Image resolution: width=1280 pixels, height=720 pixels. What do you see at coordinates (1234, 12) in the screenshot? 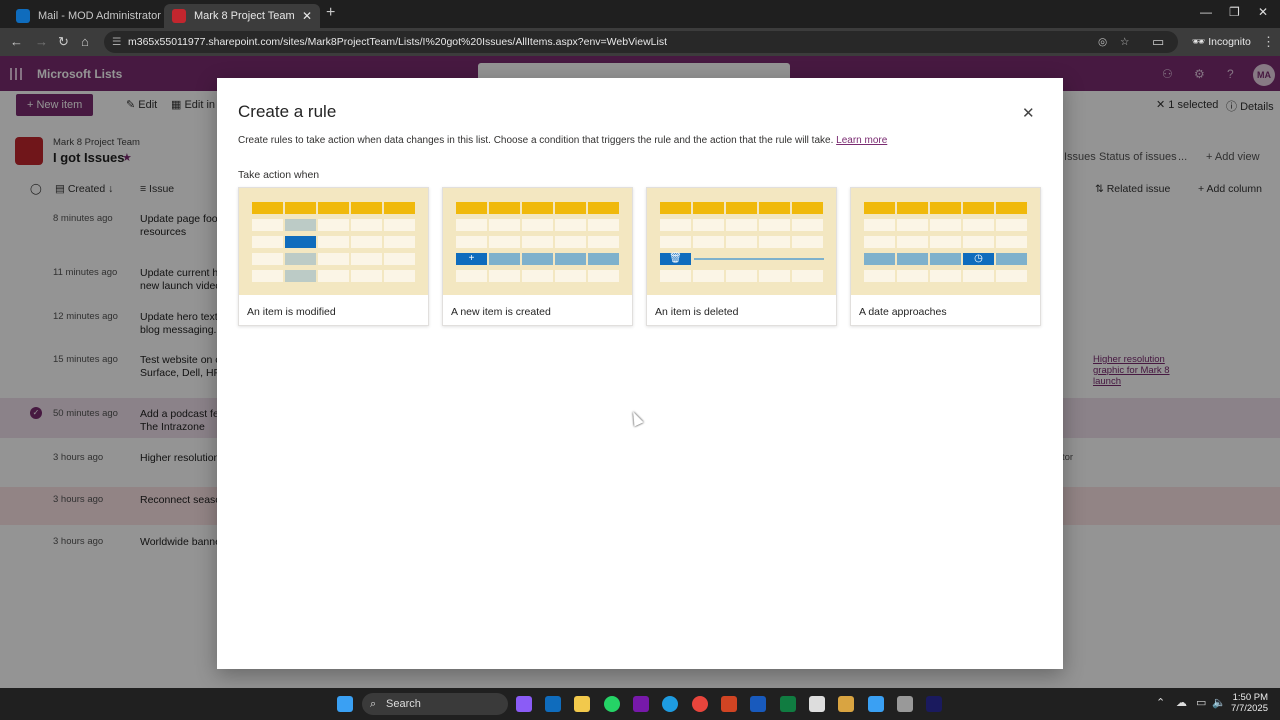
I see `restore-icon: ❐` at bounding box center [1234, 12].